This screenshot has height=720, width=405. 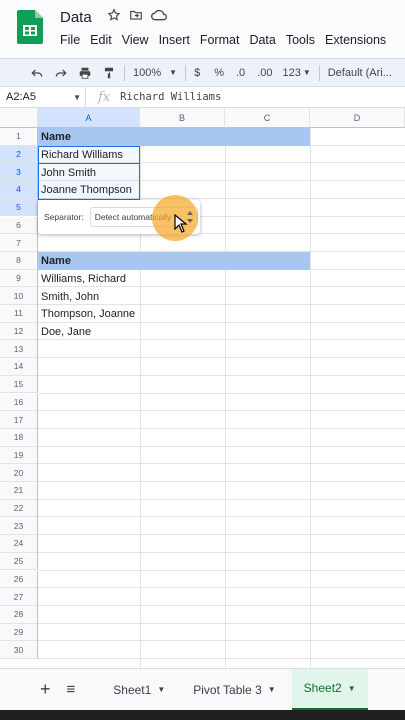 What do you see at coordinates (202, 715) in the screenshot?
I see `device-bar` at bounding box center [202, 715].